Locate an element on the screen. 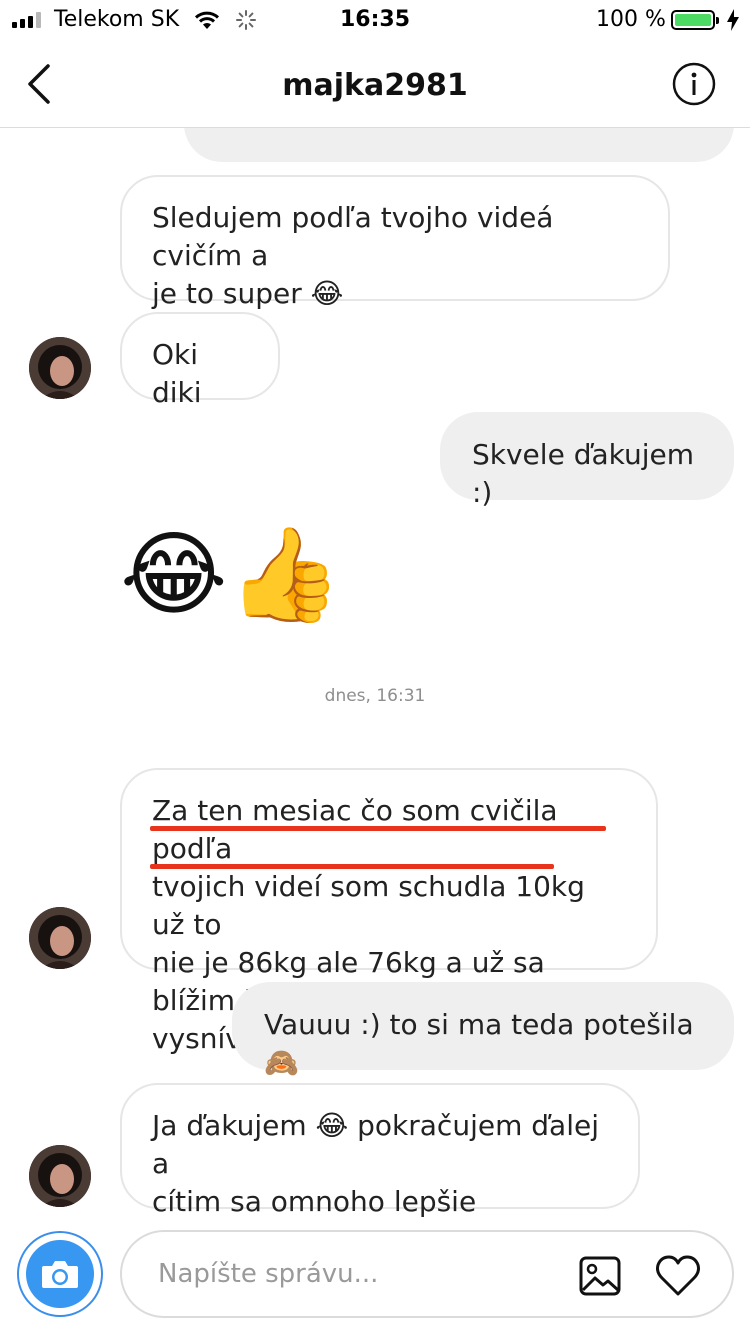 Image resolution: width=750 pixels, height=1334 pixels. message-text-line: Oki diki is located at coordinates (177, 373).